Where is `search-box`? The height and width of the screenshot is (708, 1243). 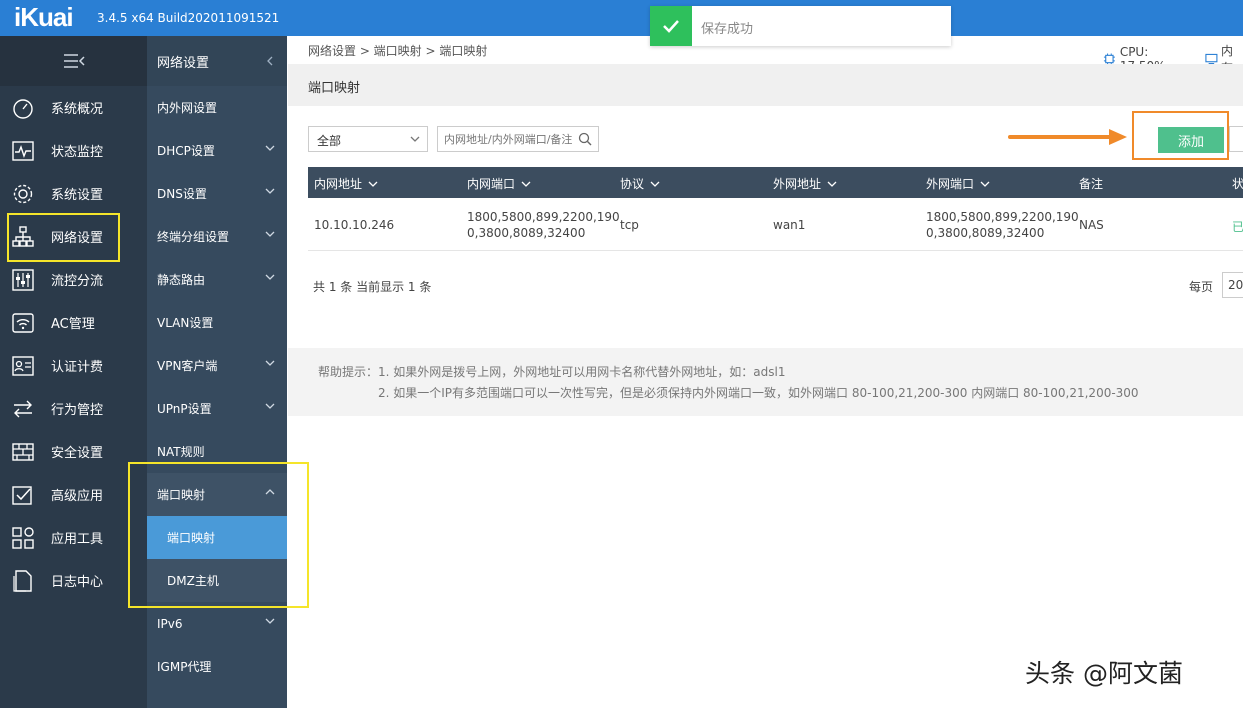 search-box is located at coordinates (518, 139).